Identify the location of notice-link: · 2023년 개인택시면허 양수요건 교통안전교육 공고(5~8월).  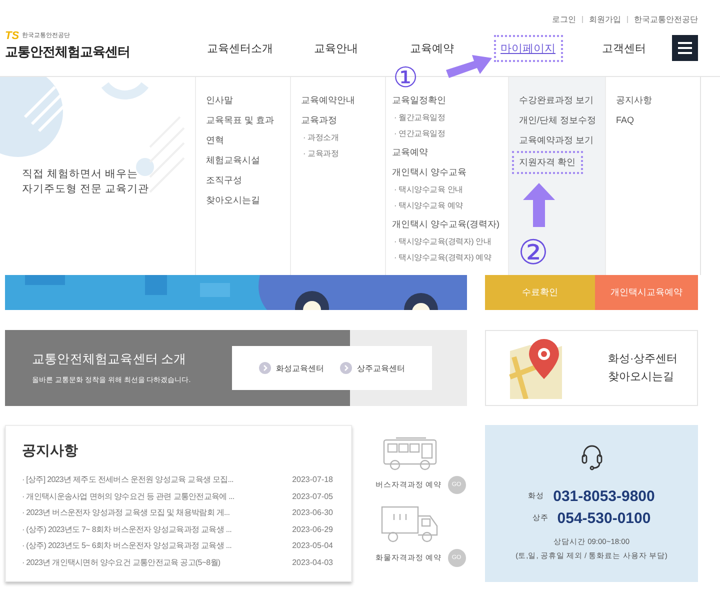
(121, 562).